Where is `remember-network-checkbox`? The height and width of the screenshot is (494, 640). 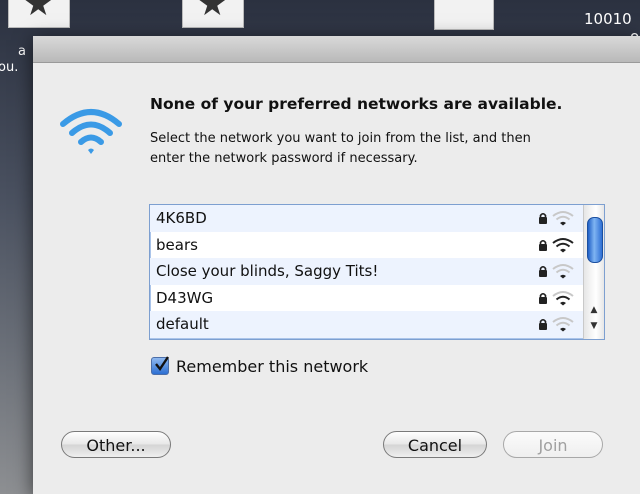 remember-network-checkbox is located at coordinates (160, 365).